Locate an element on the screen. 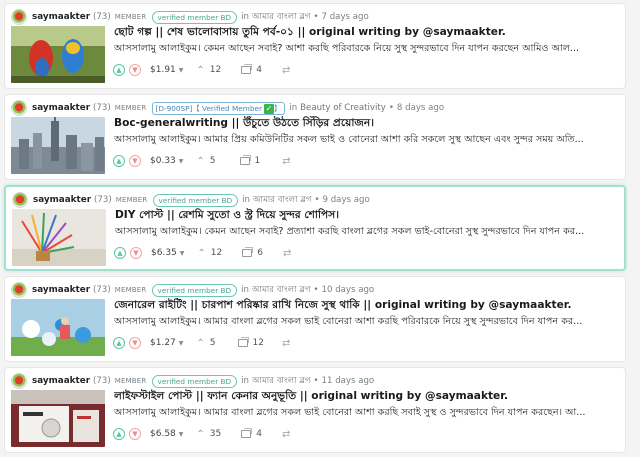 This screenshot has width=640, height=457. post-actions: ▲ ▼ $0.33 ▼ ⌃ 5 1 ⇄ is located at coordinates (202, 161).